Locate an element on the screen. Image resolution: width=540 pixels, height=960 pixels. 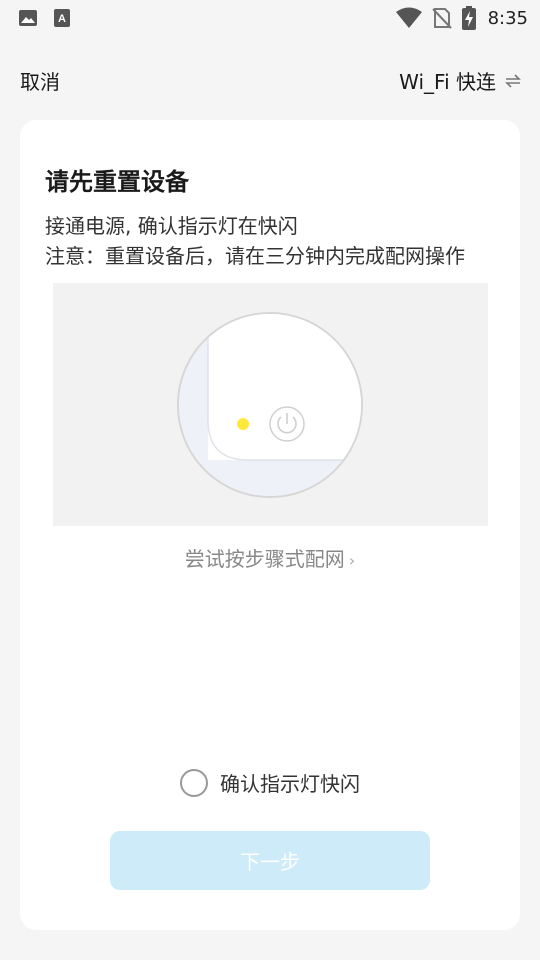
next-step-button: 下一步 is located at coordinates (270, 860).